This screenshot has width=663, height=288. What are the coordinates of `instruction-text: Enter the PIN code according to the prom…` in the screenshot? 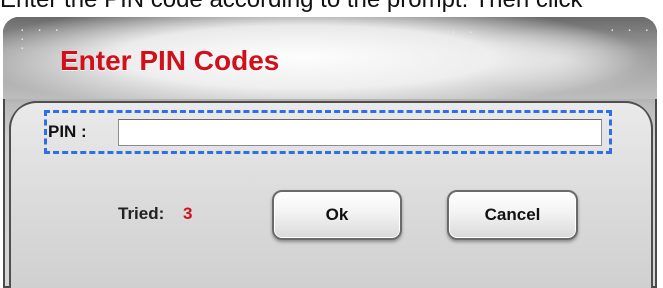 It's located at (331, 7).